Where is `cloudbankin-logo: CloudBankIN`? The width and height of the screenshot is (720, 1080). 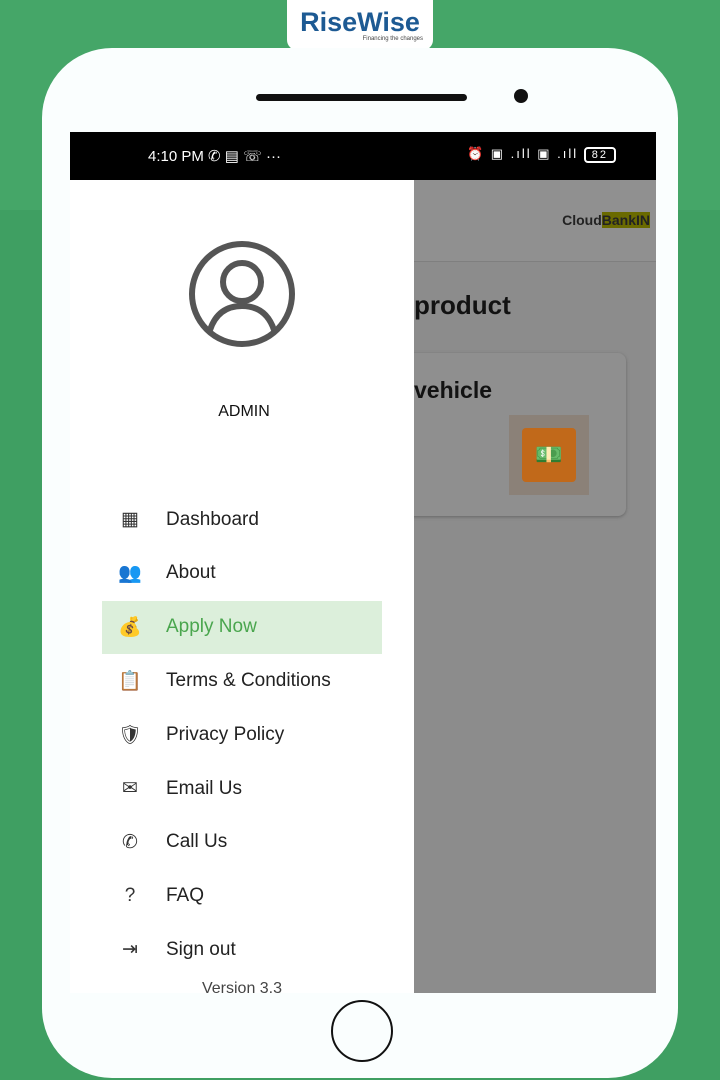
cloudbankin-logo: CloudBankIN is located at coordinates (606, 220).